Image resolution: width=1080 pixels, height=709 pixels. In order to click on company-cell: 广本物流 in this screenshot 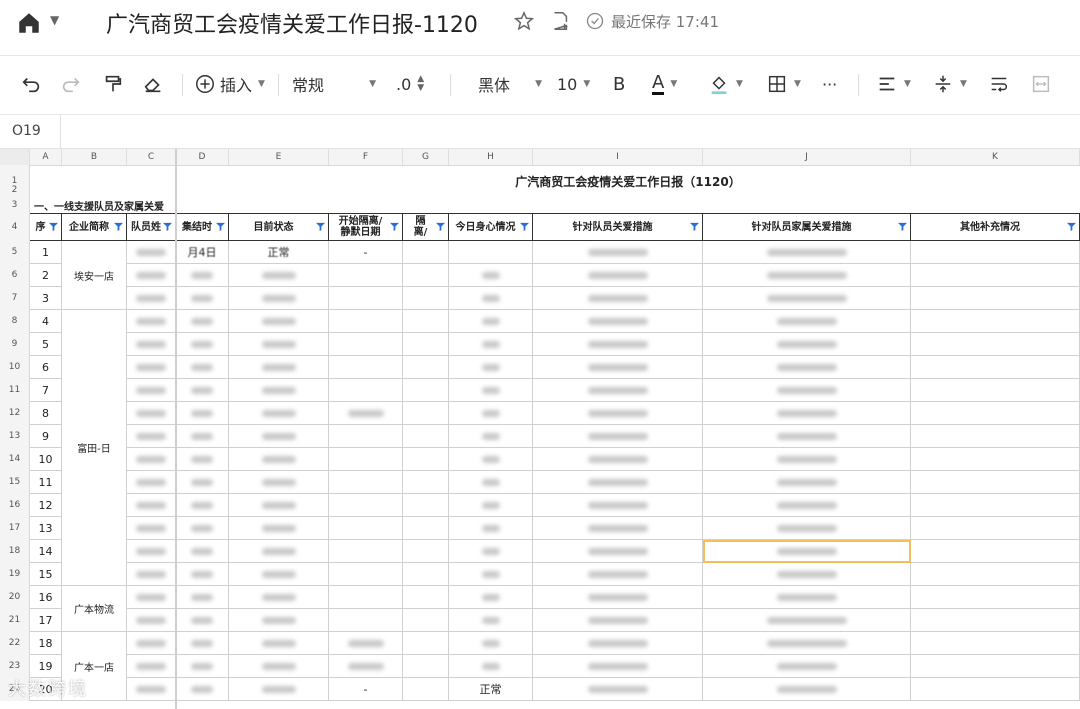, I will do `click(94, 609)`.